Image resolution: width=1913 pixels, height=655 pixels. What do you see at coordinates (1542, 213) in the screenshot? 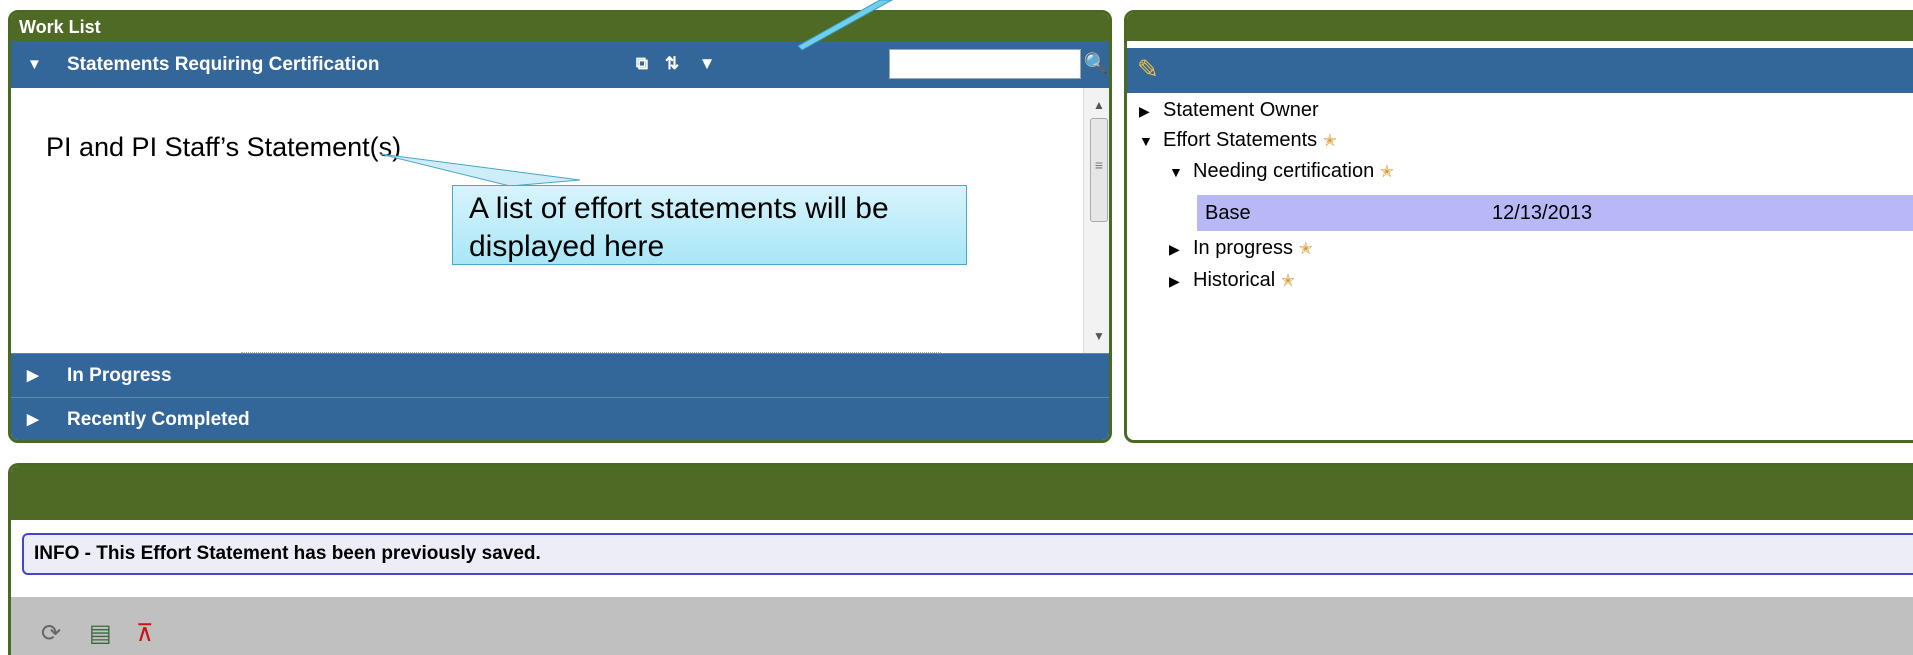
I see `row-date: 12/13/2013` at bounding box center [1542, 213].